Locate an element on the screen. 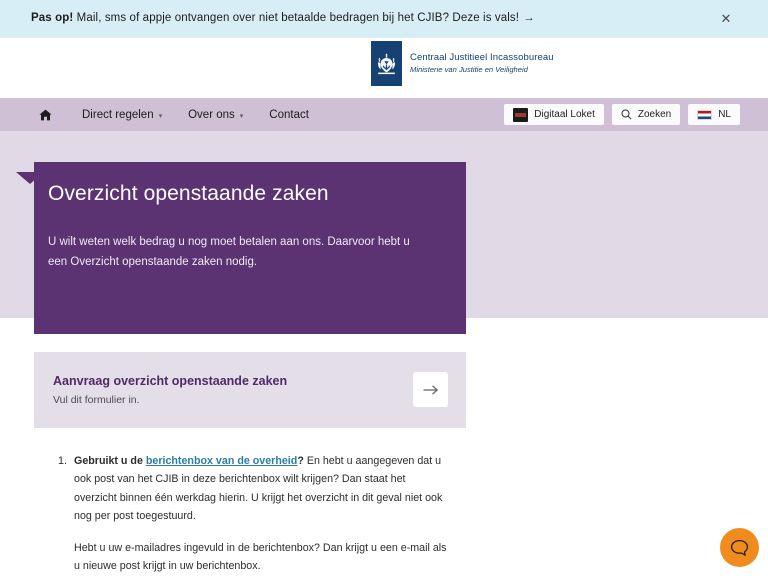 The height and width of the screenshot is (576, 768). nav-item-label: Over ons is located at coordinates (211, 114).